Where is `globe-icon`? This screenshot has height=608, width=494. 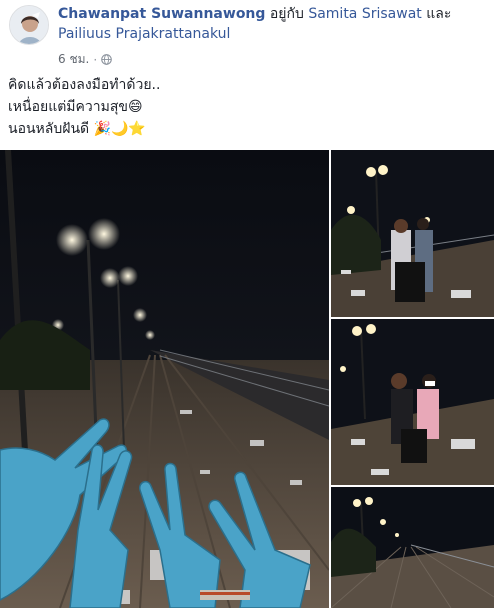 globe-icon is located at coordinates (106, 59).